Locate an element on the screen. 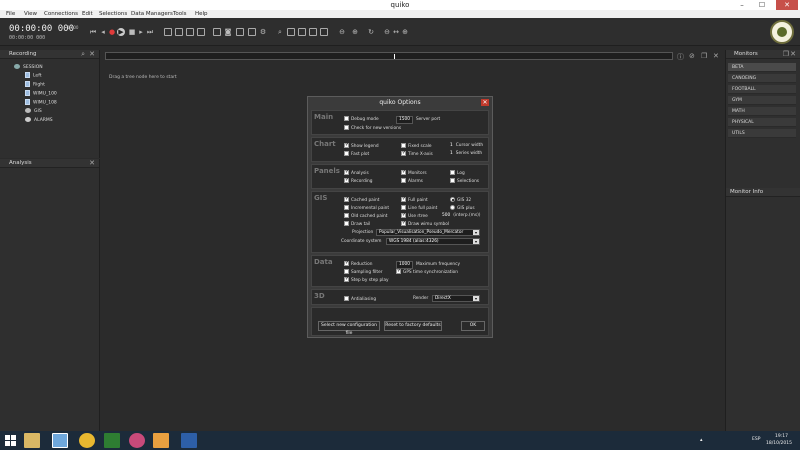 This screenshot has height=450, width=800. tree-node-wimu-108: WIMU_108 is located at coordinates (41, 102).